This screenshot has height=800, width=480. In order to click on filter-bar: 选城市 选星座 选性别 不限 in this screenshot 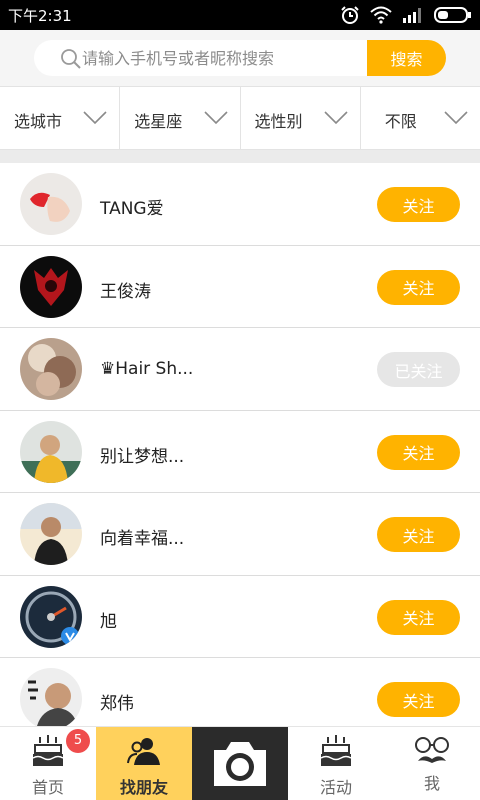, I will do `click(240, 118)`.